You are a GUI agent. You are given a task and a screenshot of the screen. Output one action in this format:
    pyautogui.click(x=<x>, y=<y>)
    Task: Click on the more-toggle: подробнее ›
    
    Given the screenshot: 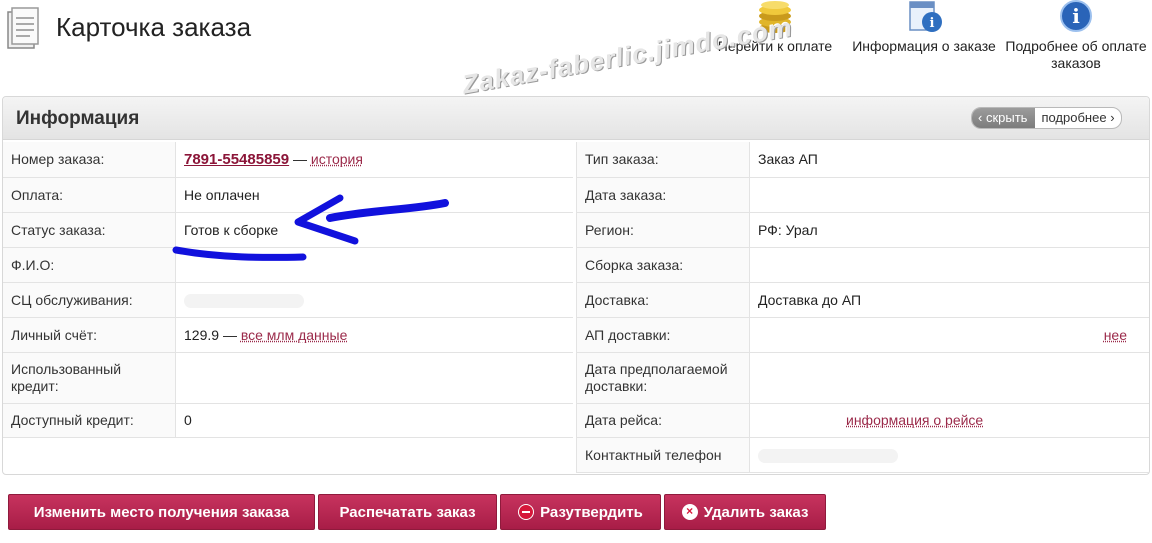 What is the action you would take?
    pyautogui.click(x=1077, y=118)
    